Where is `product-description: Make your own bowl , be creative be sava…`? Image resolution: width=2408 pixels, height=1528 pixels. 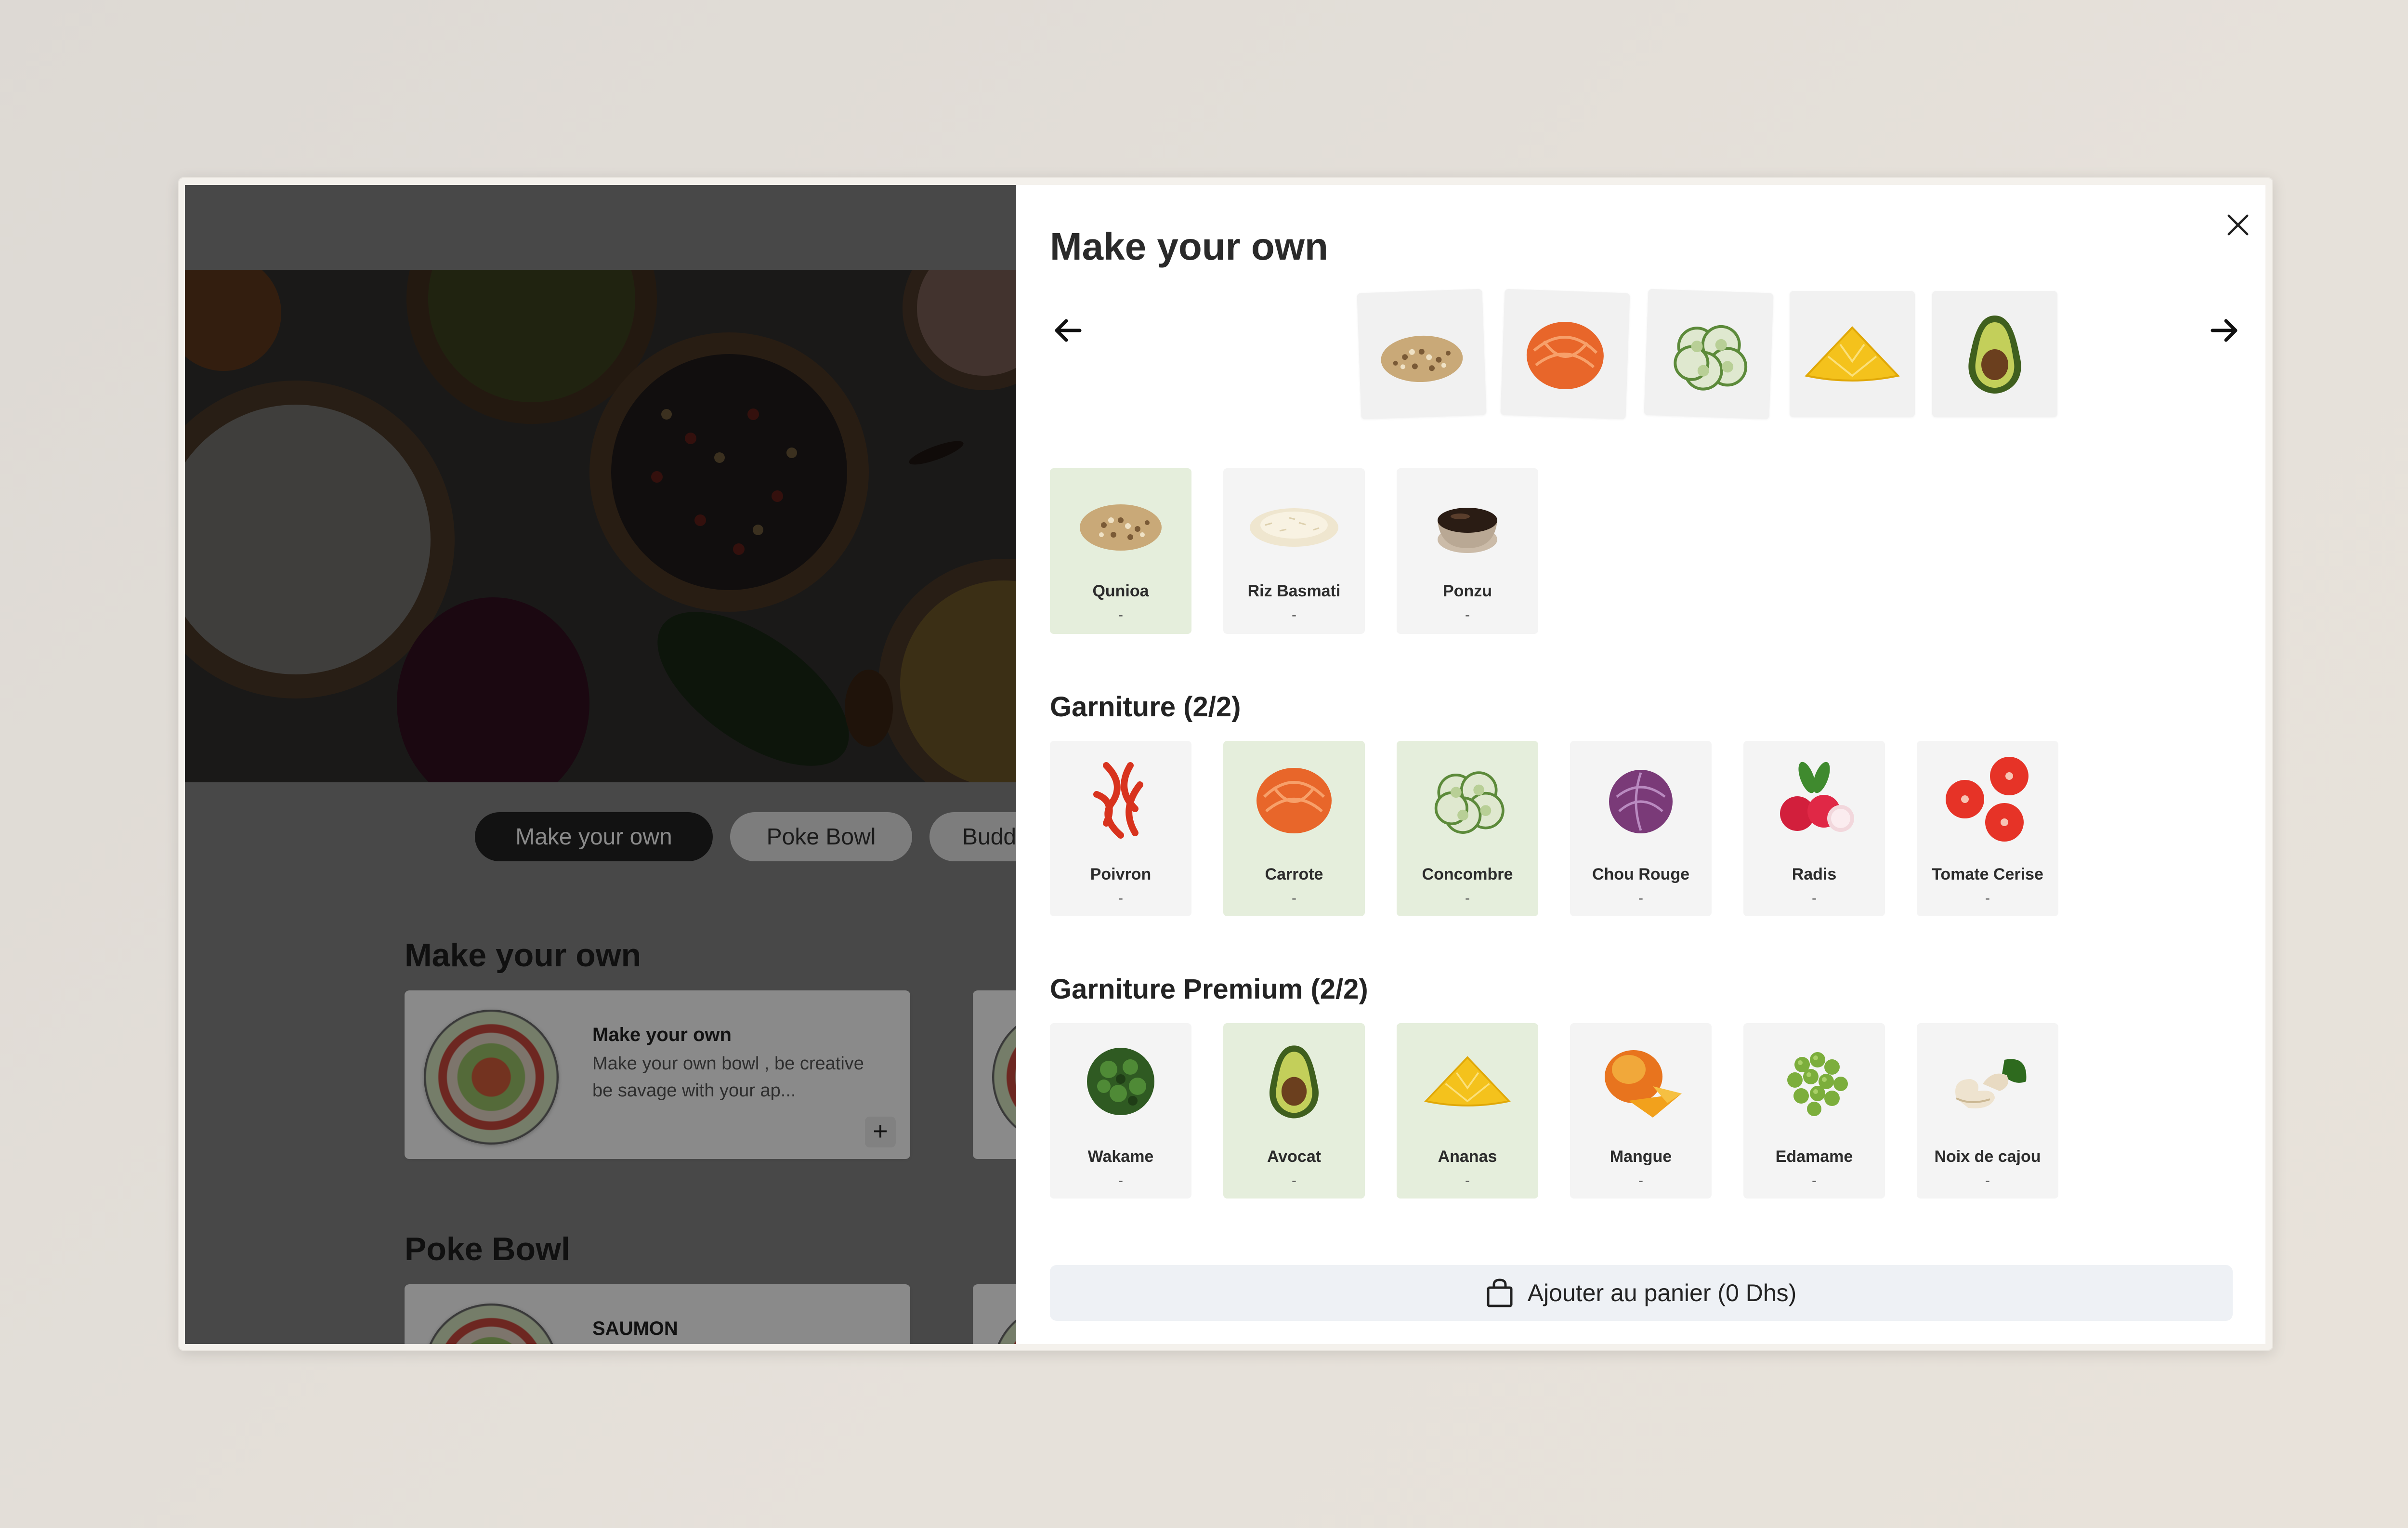
product-description: Make your own bowl , be creative be sava… is located at coordinates (728, 1077).